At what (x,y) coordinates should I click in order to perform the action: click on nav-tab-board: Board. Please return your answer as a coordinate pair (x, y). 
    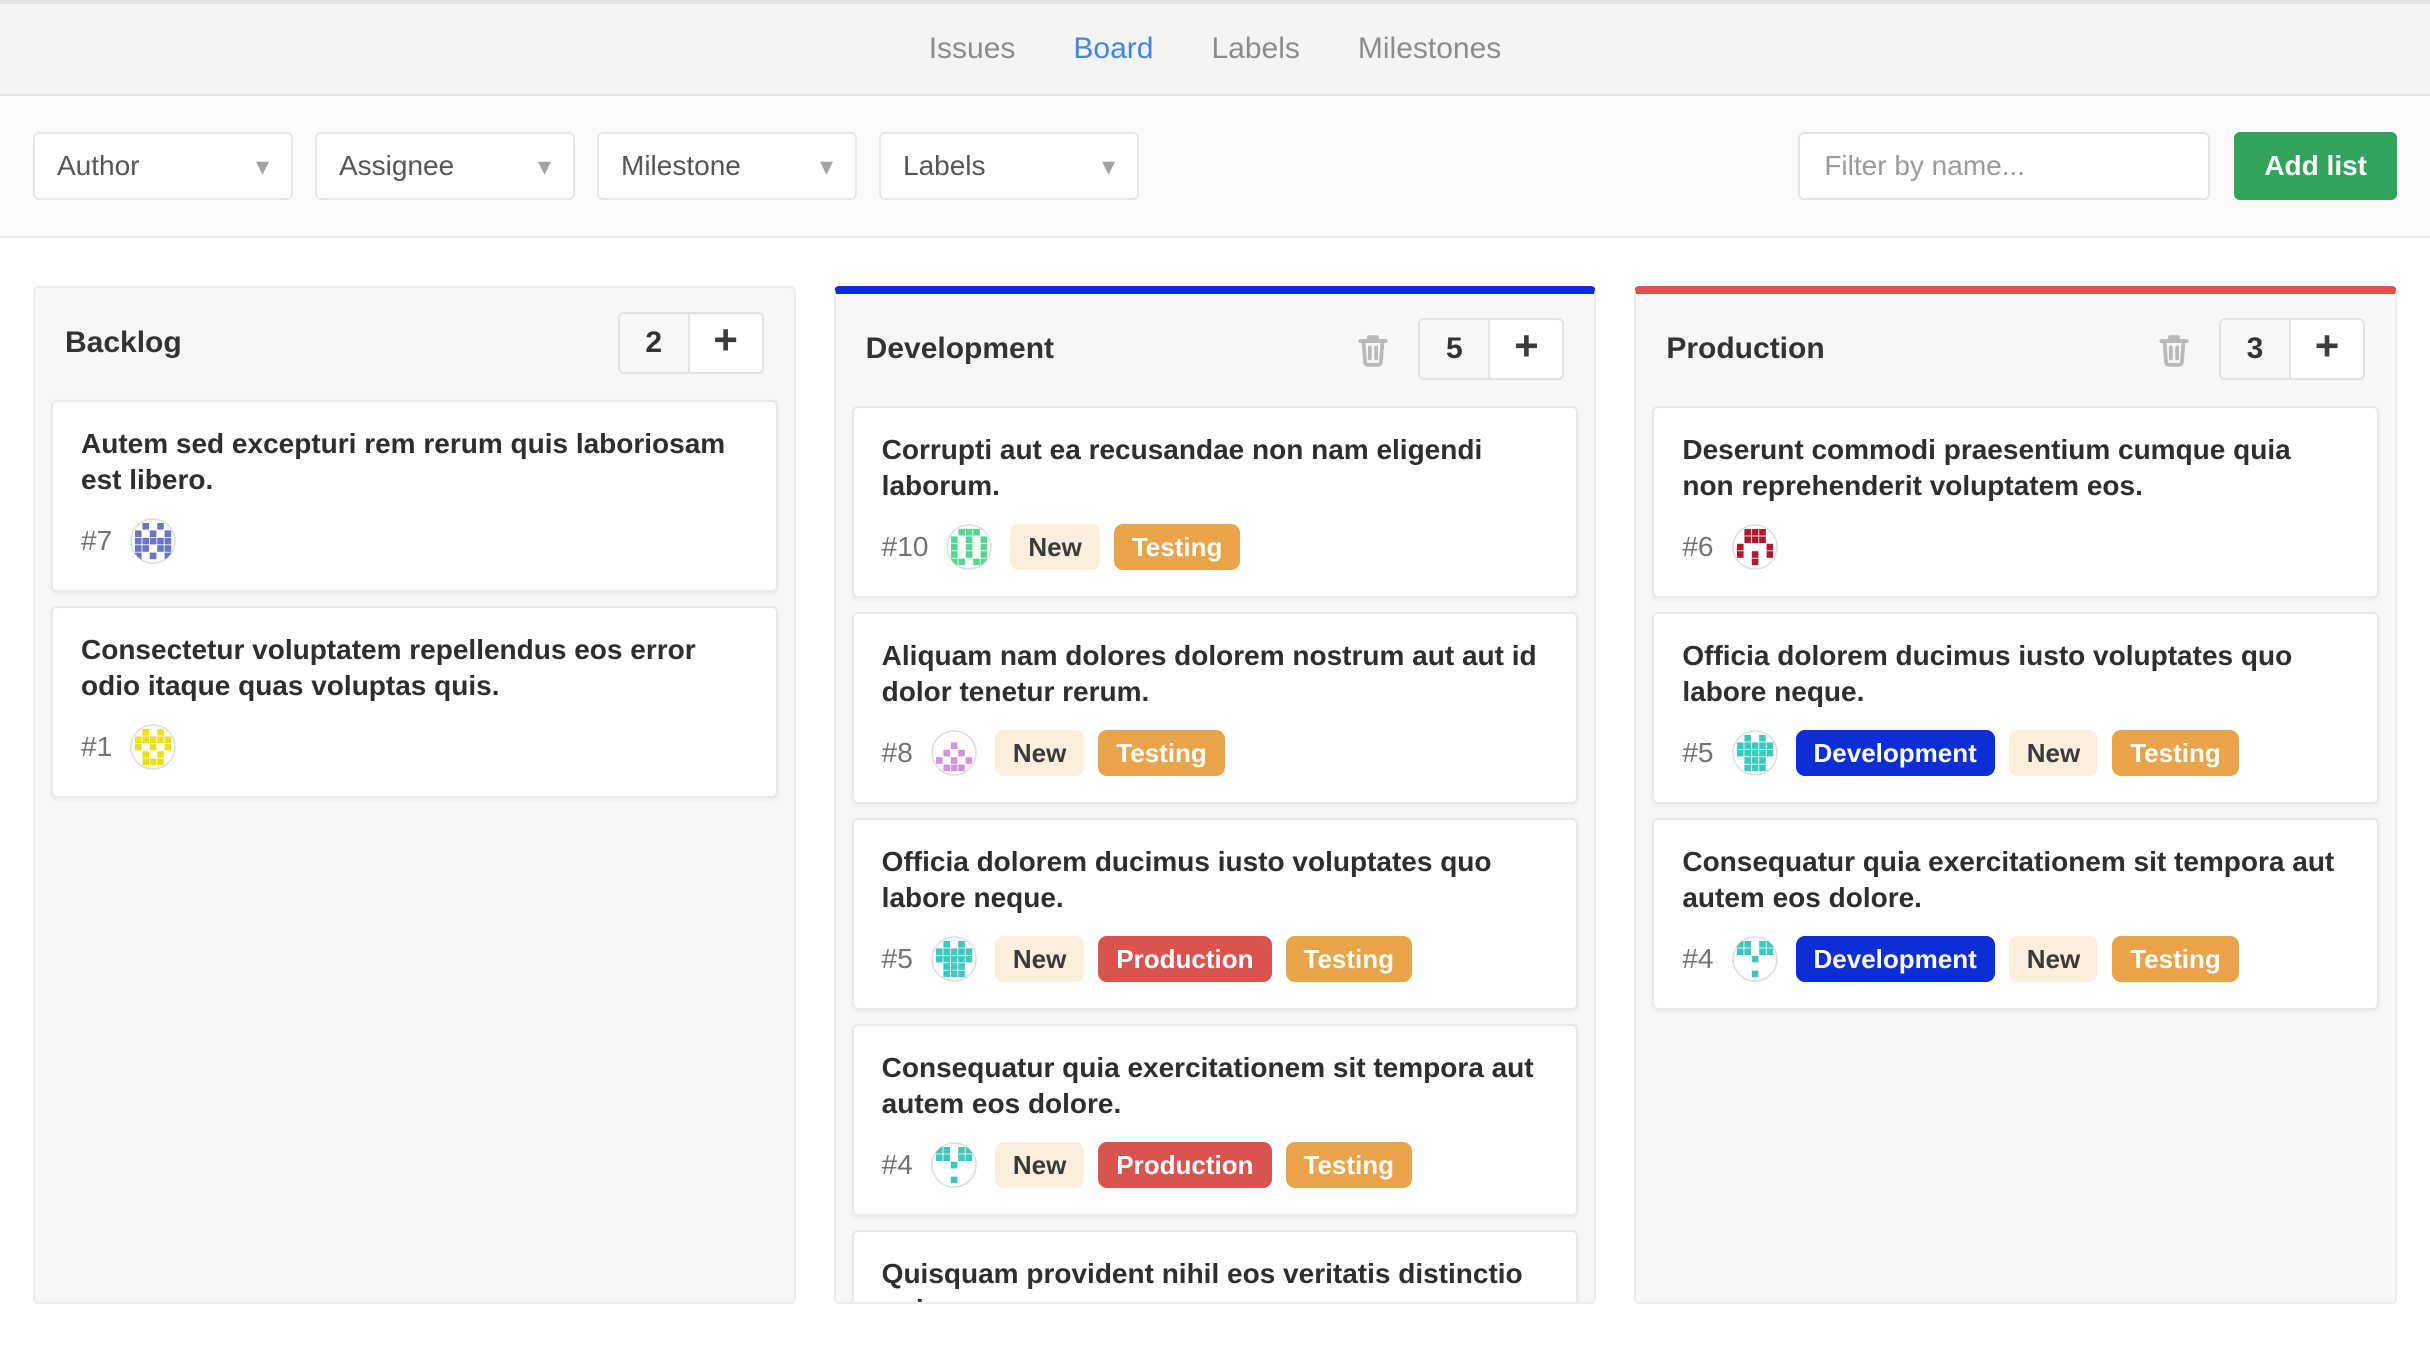
    Looking at the image, I should click on (1113, 49).